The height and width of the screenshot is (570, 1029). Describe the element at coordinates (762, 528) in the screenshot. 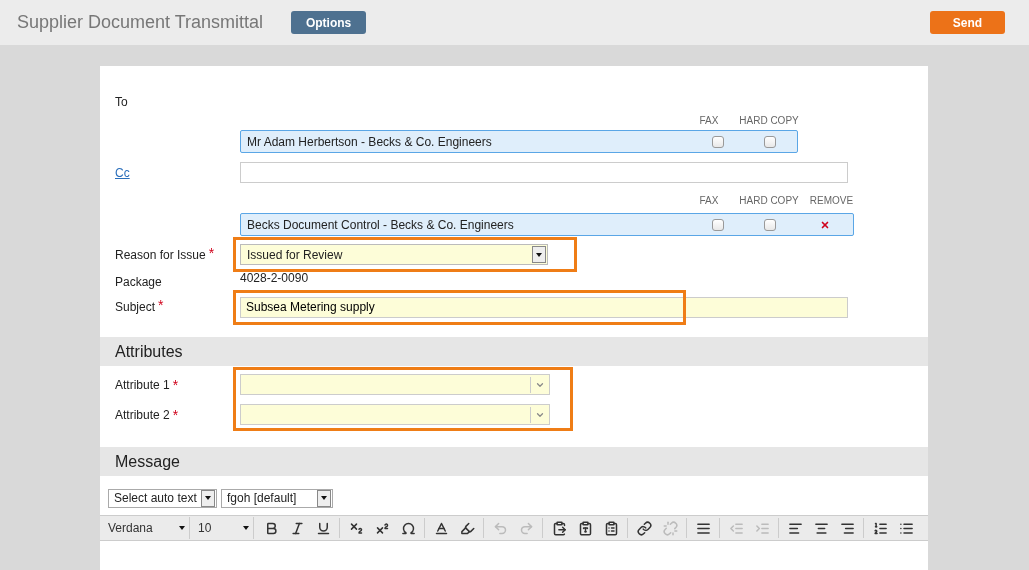

I see `indent-icon` at that location.